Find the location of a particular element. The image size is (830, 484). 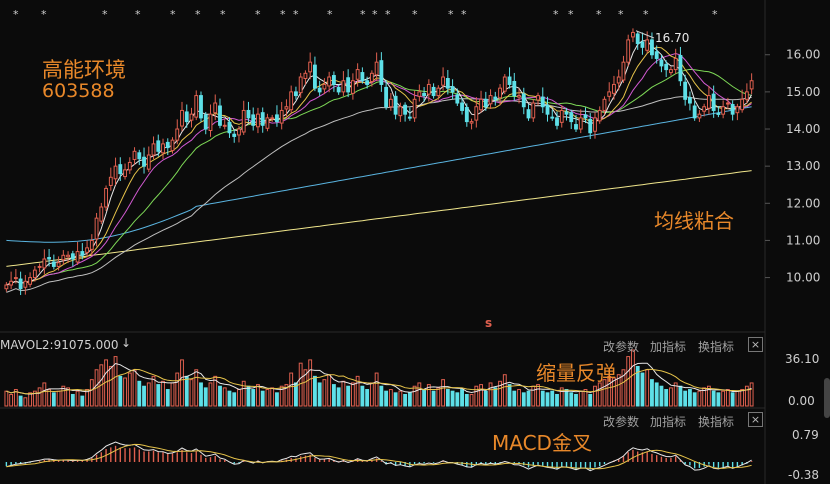

macd-btn-switch-indicator: 换指标 is located at coordinates (716, 421).